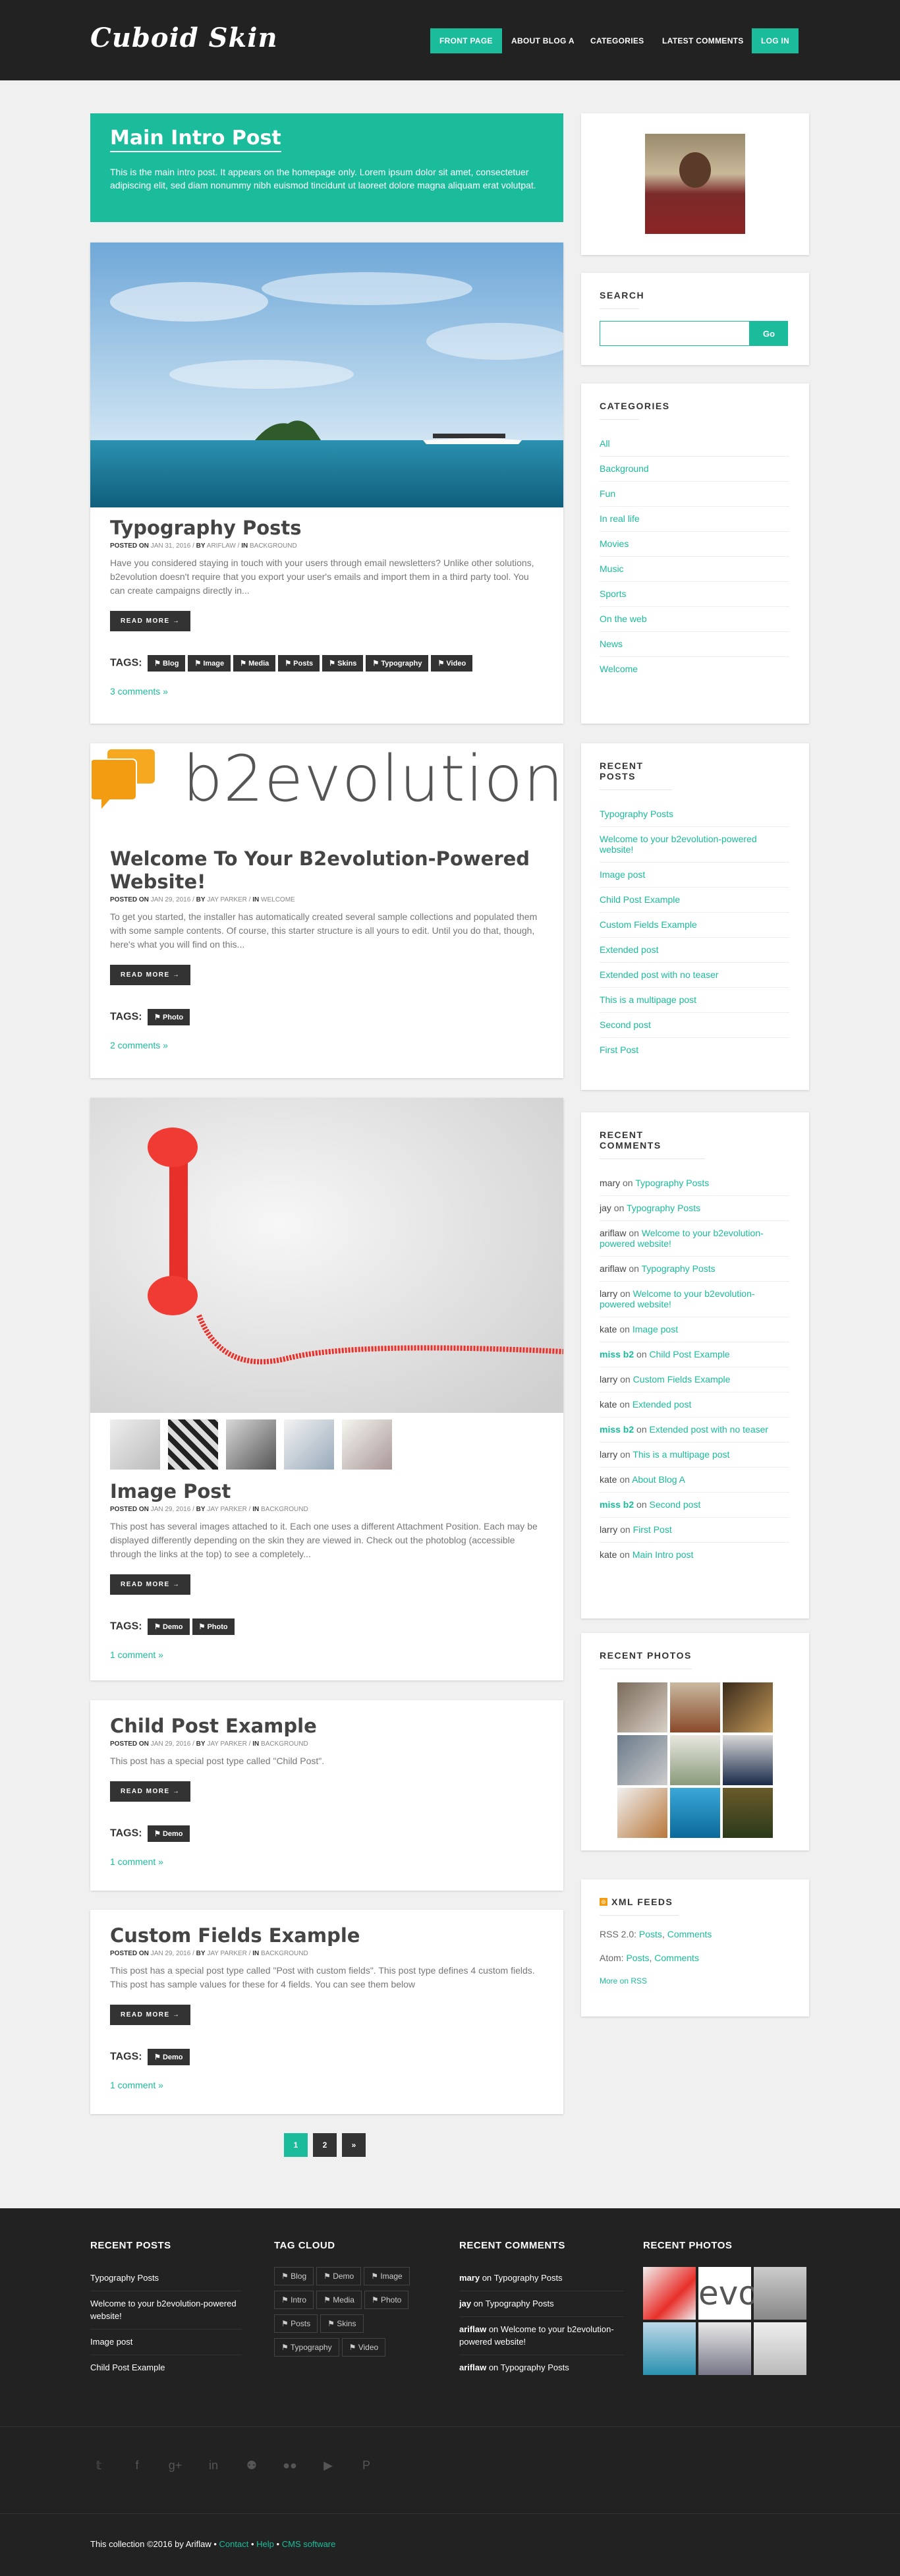 The image size is (900, 2576). Describe the element at coordinates (694, 595) in the screenshot. I see `category-link: Sports` at that location.